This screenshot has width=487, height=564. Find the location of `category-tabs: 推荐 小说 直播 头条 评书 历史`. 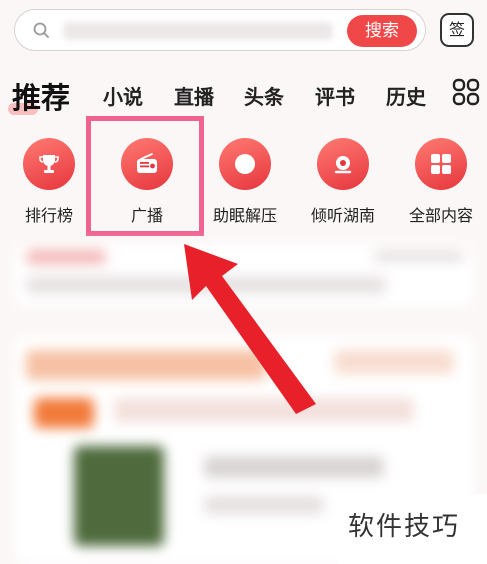

category-tabs: 推荐 小说 直播 头条 评书 历史 is located at coordinates (243, 95).